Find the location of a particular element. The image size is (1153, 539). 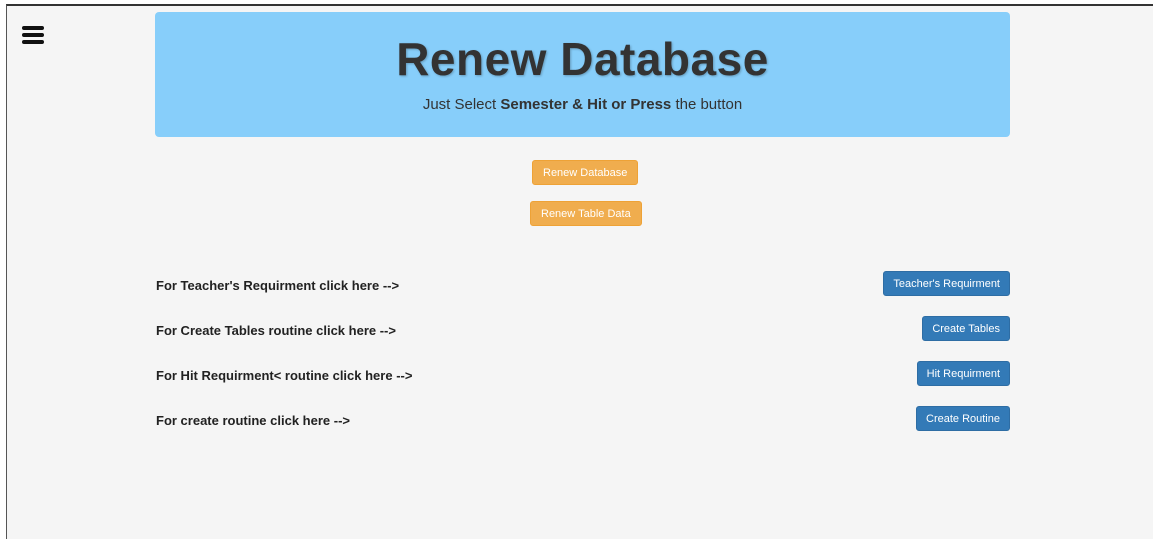

page-title: Renew Database is located at coordinates (582, 59).